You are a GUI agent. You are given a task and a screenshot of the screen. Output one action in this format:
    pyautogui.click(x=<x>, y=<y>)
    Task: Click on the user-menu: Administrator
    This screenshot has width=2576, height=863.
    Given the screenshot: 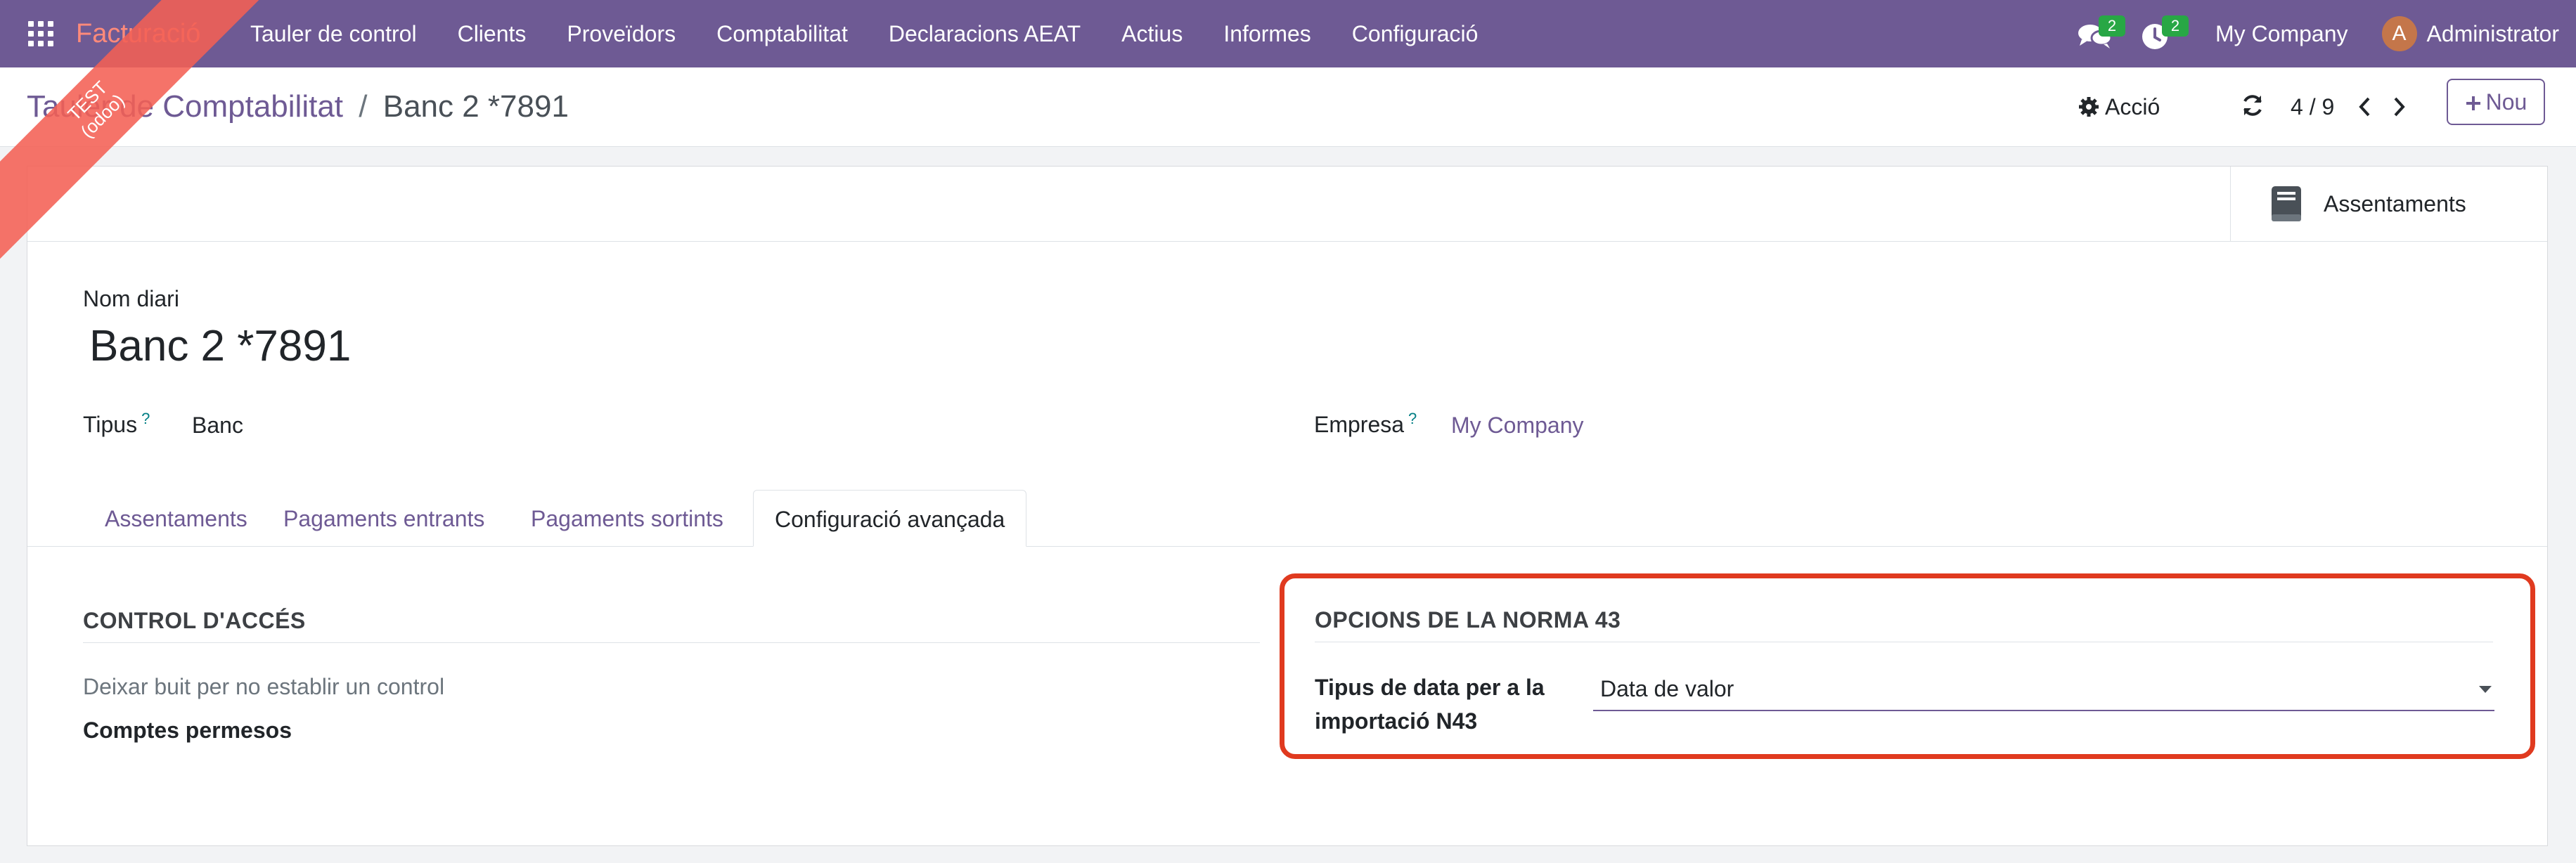 What is the action you would take?
    pyautogui.click(x=2493, y=34)
    